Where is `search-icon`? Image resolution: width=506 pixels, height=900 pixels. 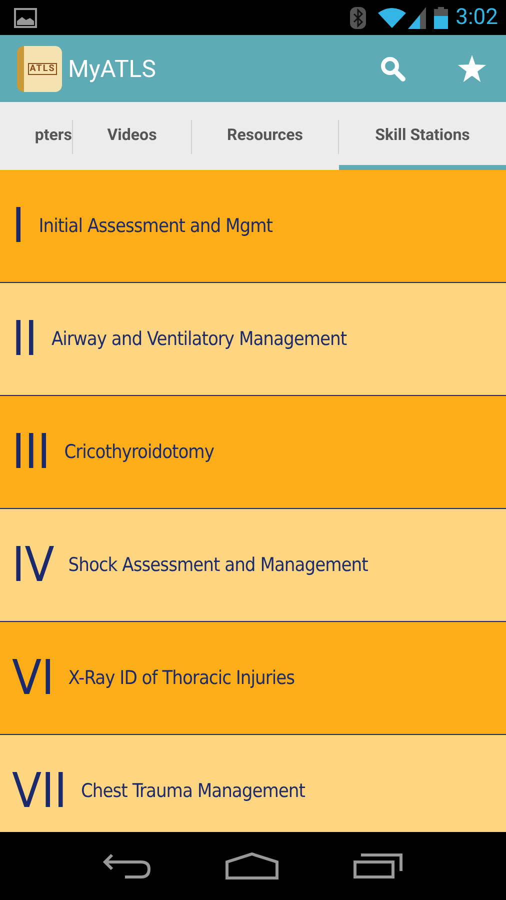 search-icon is located at coordinates (393, 69).